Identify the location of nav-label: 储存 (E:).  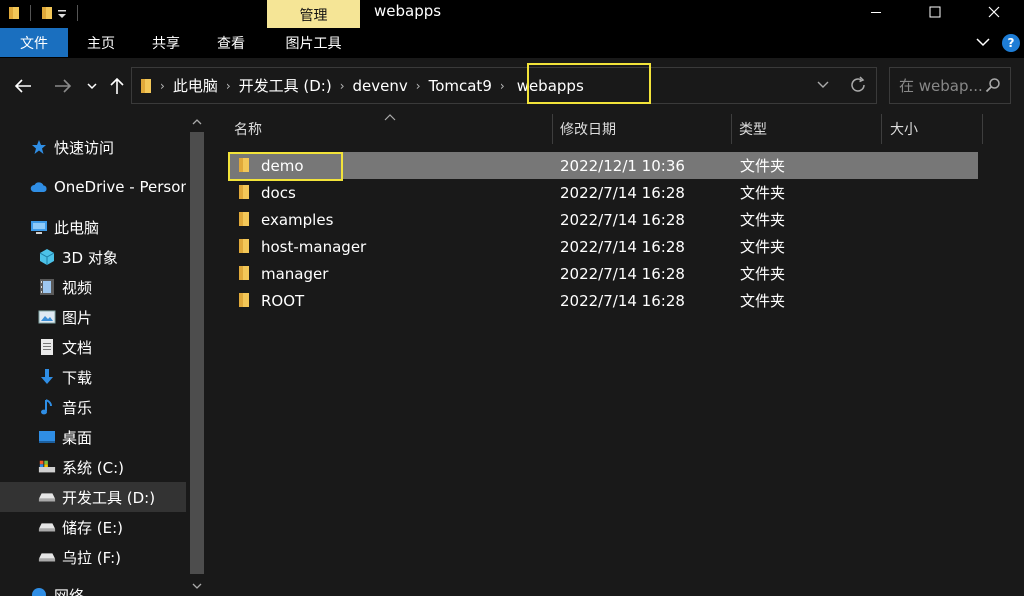
(93, 527).